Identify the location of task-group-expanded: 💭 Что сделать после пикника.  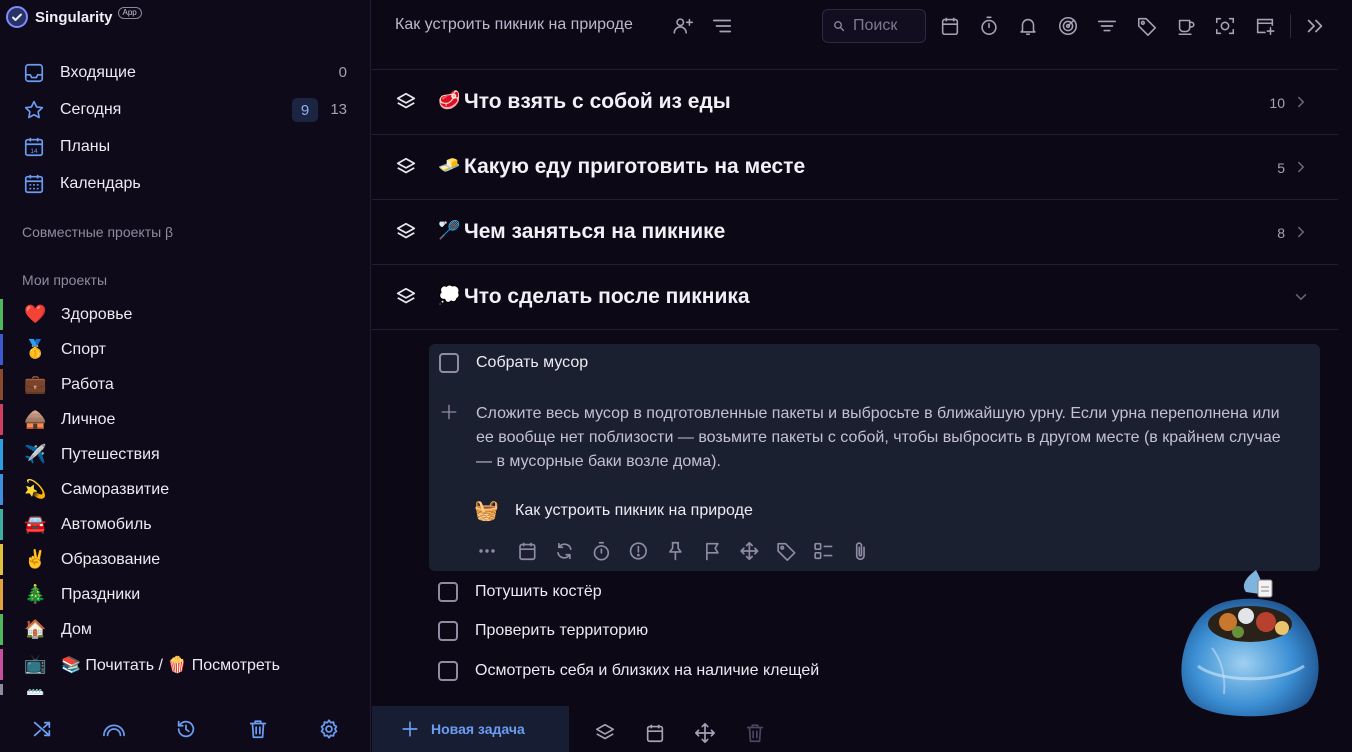
(855, 297).